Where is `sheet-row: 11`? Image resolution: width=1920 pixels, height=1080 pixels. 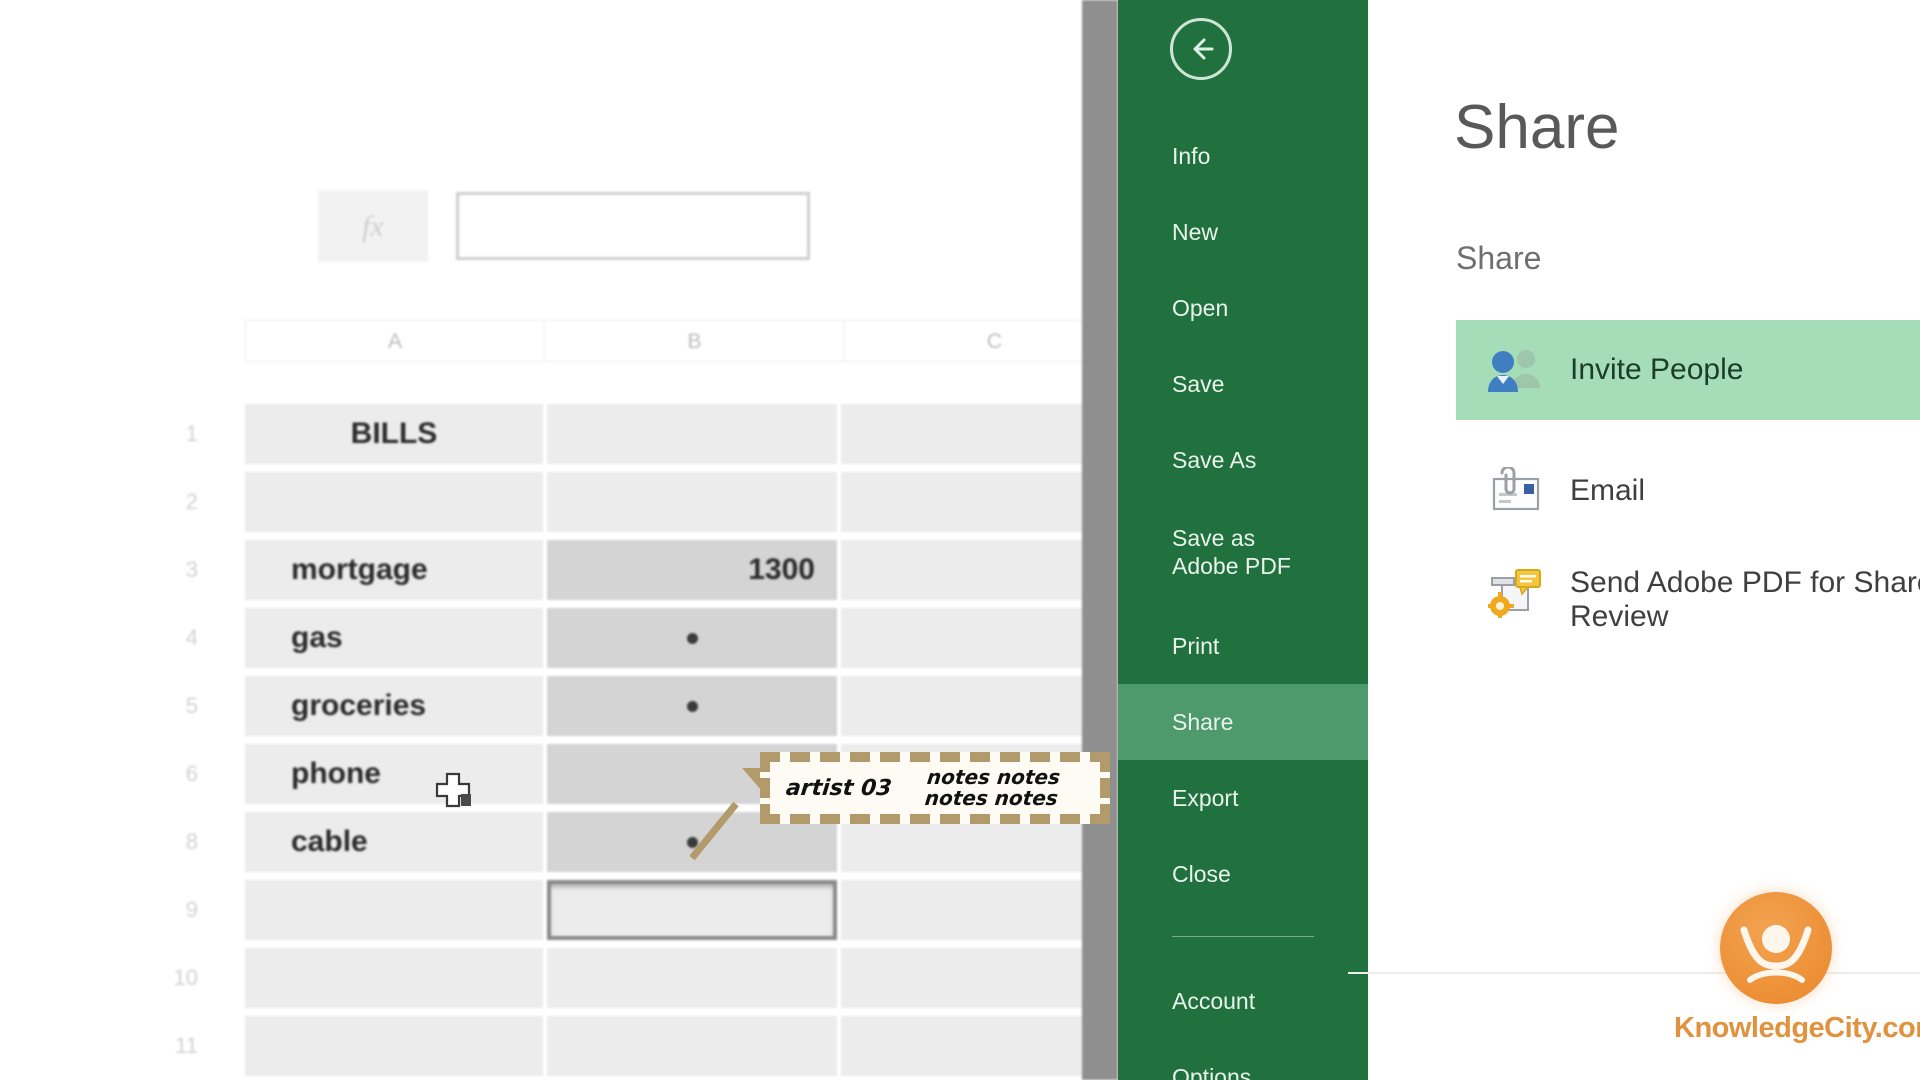 sheet-row: 11 is located at coordinates (541, 1046).